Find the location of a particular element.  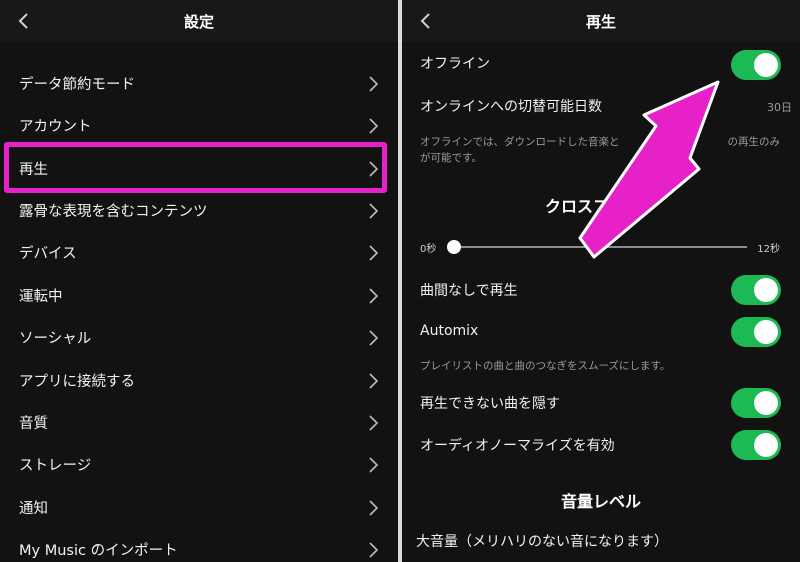

automix-toggle is located at coordinates (756, 332).